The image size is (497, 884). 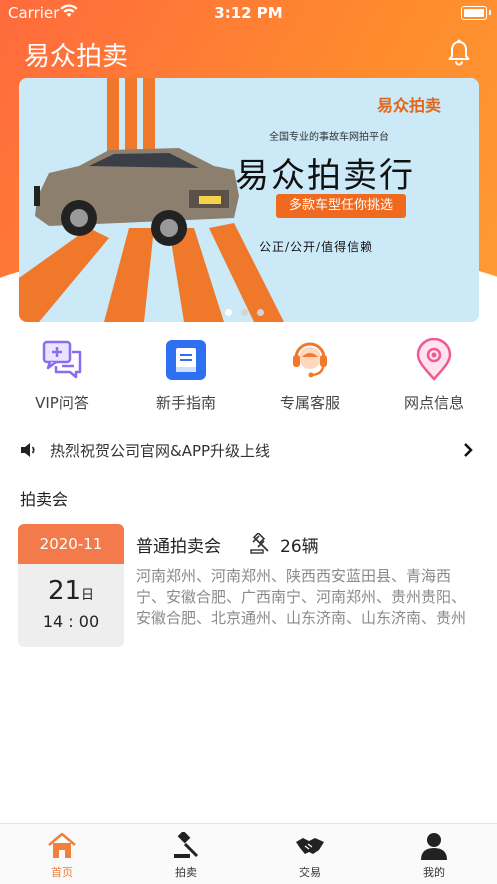 What do you see at coordinates (468, 452) in the screenshot?
I see `chevron-right-icon` at bounding box center [468, 452].